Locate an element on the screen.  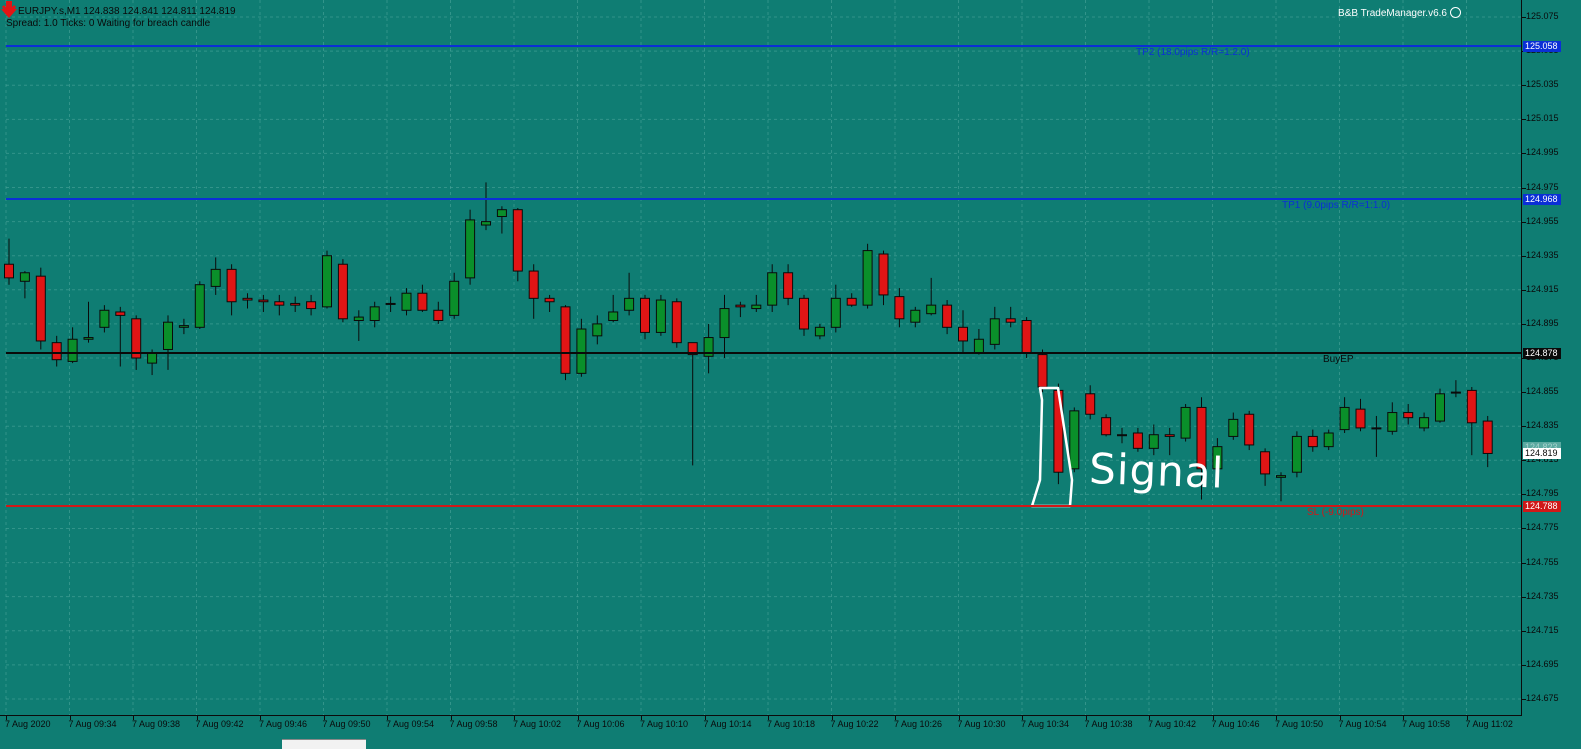
price-tick-label: 124.775 is located at coordinates (1542, 527).